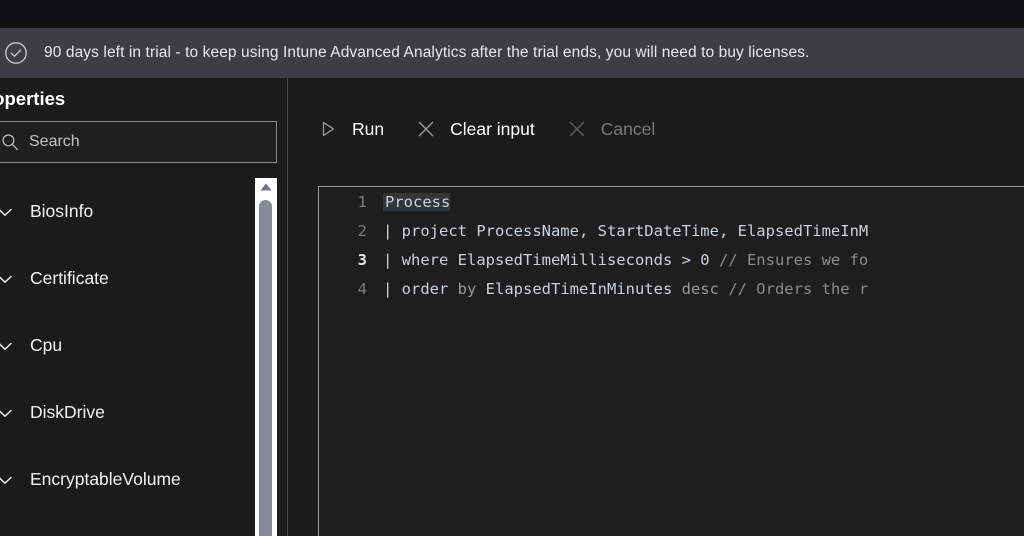  I want to click on sidebar-item-label: DiskDrive, so click(67, 412).